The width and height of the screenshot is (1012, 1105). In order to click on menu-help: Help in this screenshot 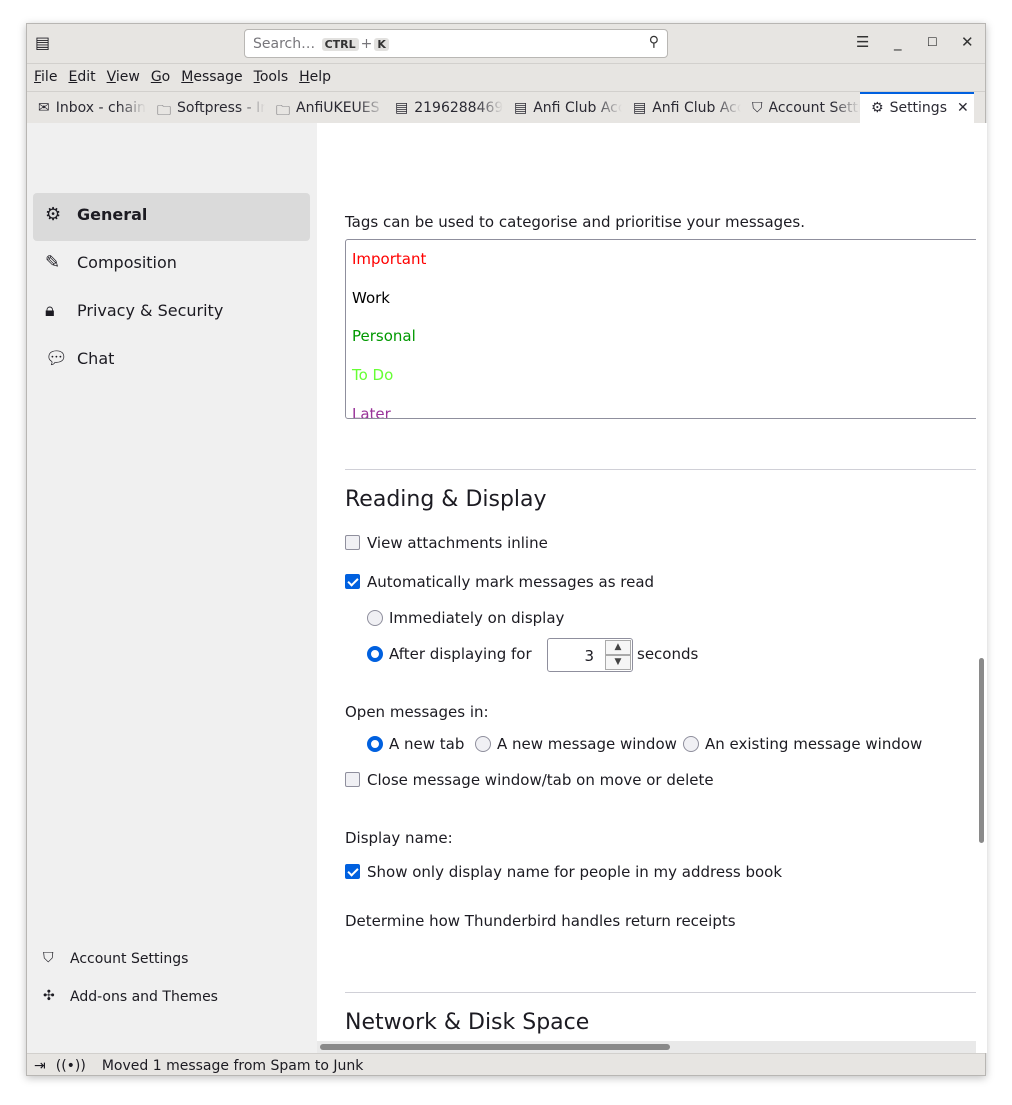, I will do `click(318, 77)`.